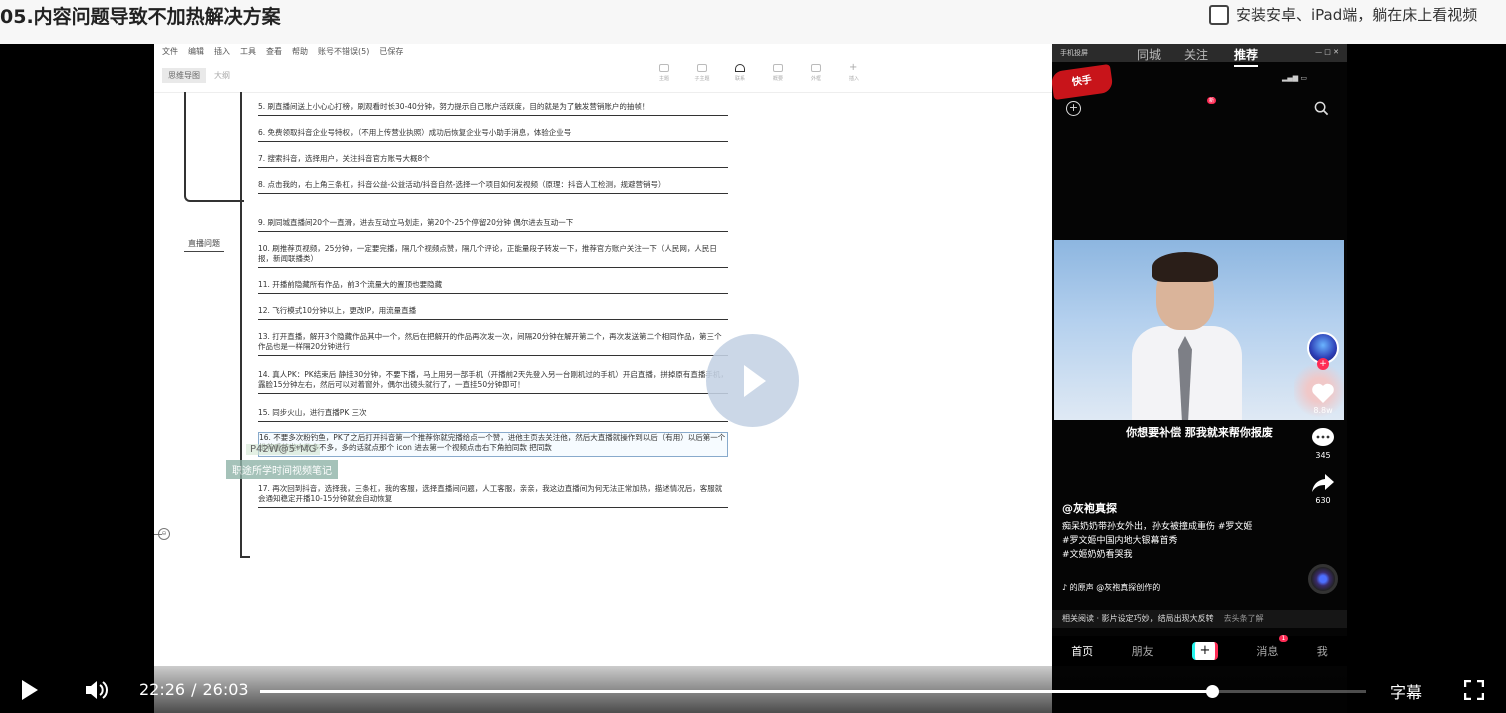 The height and width of the screenshot is (713, 1506). What do you see at coordinates (184, 75) in the screenshot?
I see `tab-mindmap: 思维导图` at bounding box center [184, 75].